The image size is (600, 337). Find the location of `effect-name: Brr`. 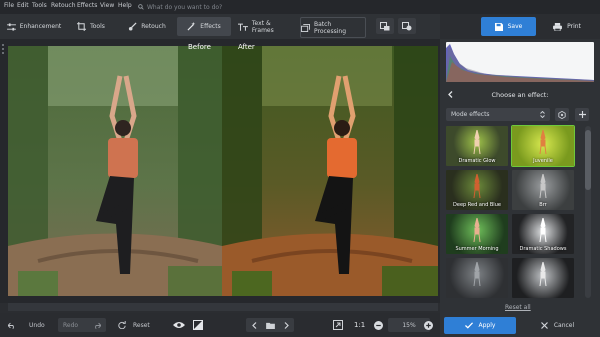

effect-name: Brr is located at coordinates (543, 205).